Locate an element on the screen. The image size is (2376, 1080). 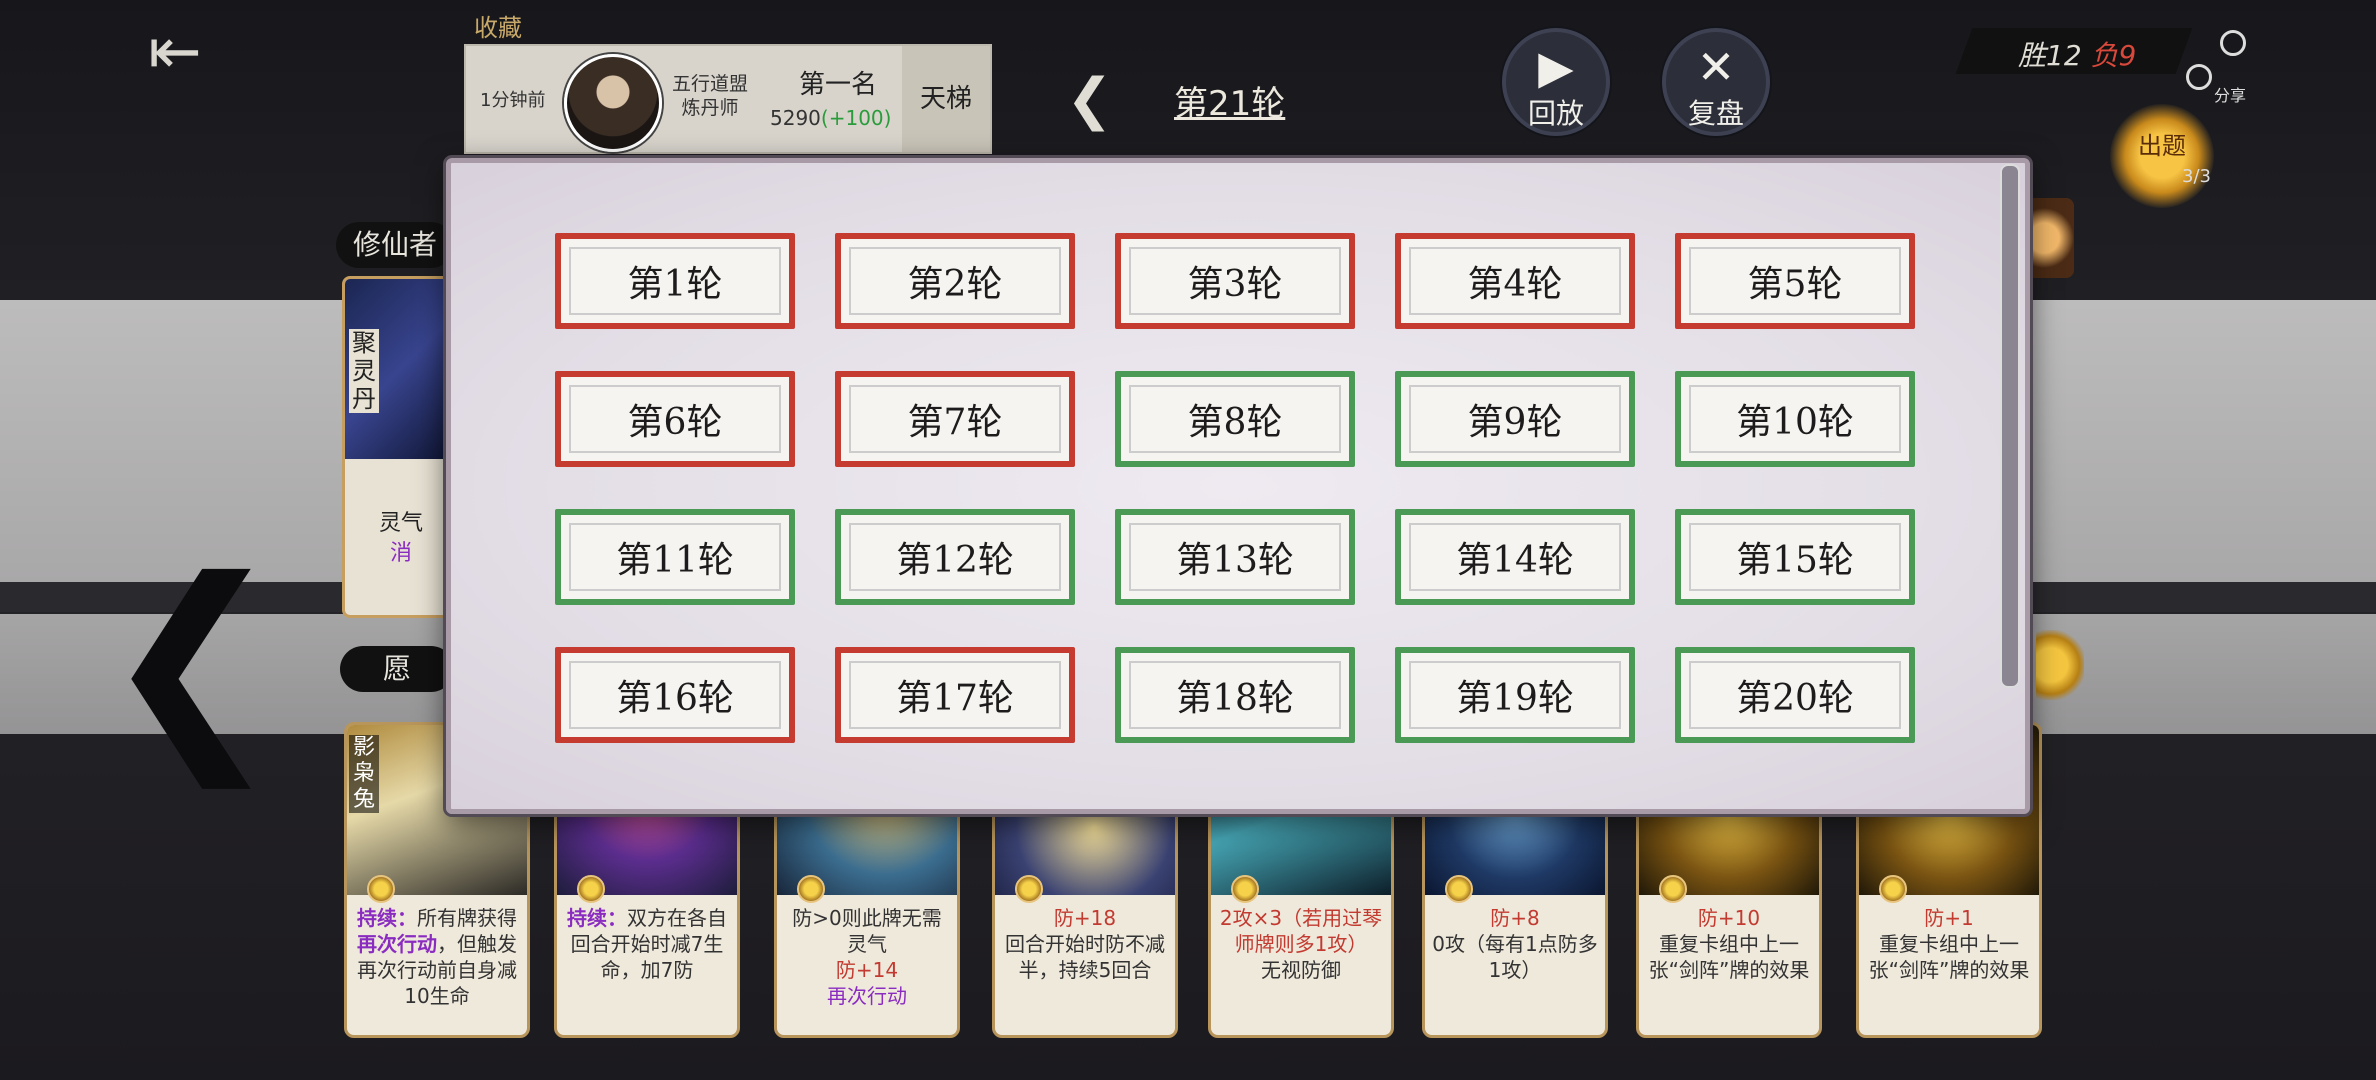
cultivator-label: 修仙者 is located at coordinates (395, 245).